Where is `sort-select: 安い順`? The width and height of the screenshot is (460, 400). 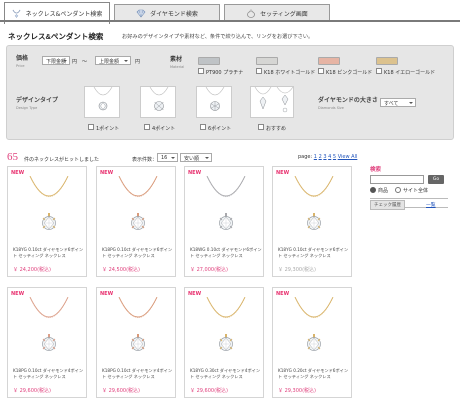
sort-select: 安い順 is located at coordinates (196, 157).